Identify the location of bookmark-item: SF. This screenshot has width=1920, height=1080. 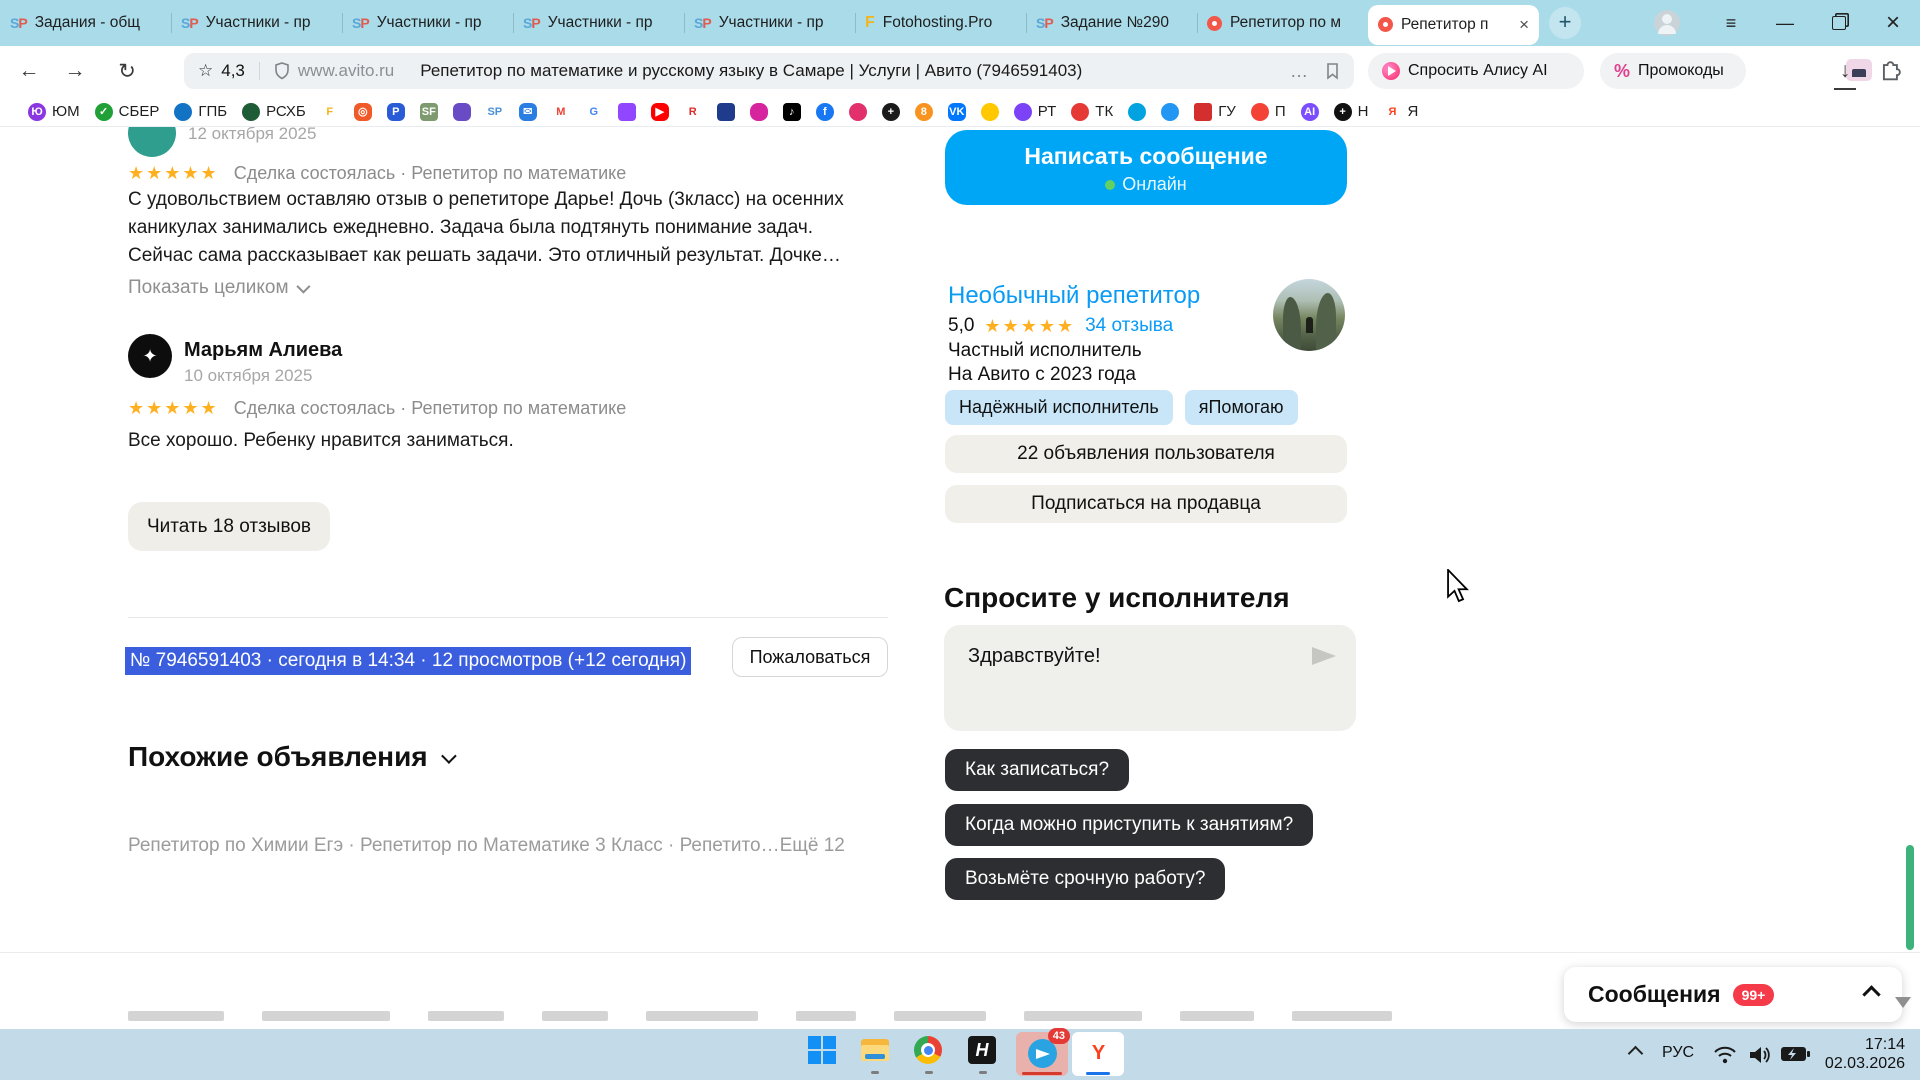
(428, 111).